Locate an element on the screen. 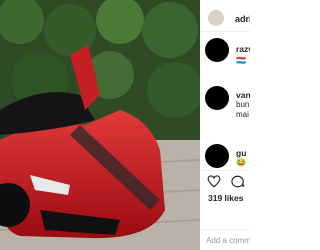 This screenshot has width=320, height=250. comment-text: 🇱🇺 is located at coordinates (241, 60).